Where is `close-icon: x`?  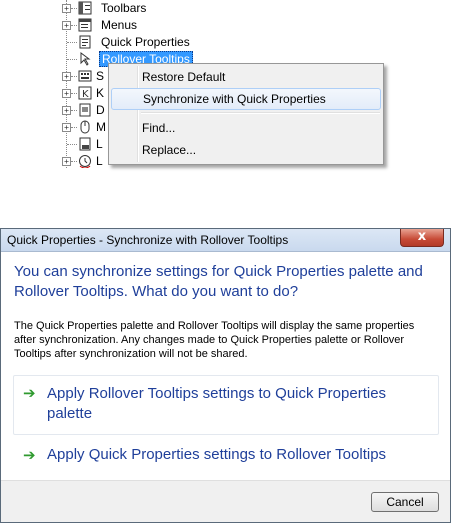
close-icon: x is located at coordinates (422, 236).